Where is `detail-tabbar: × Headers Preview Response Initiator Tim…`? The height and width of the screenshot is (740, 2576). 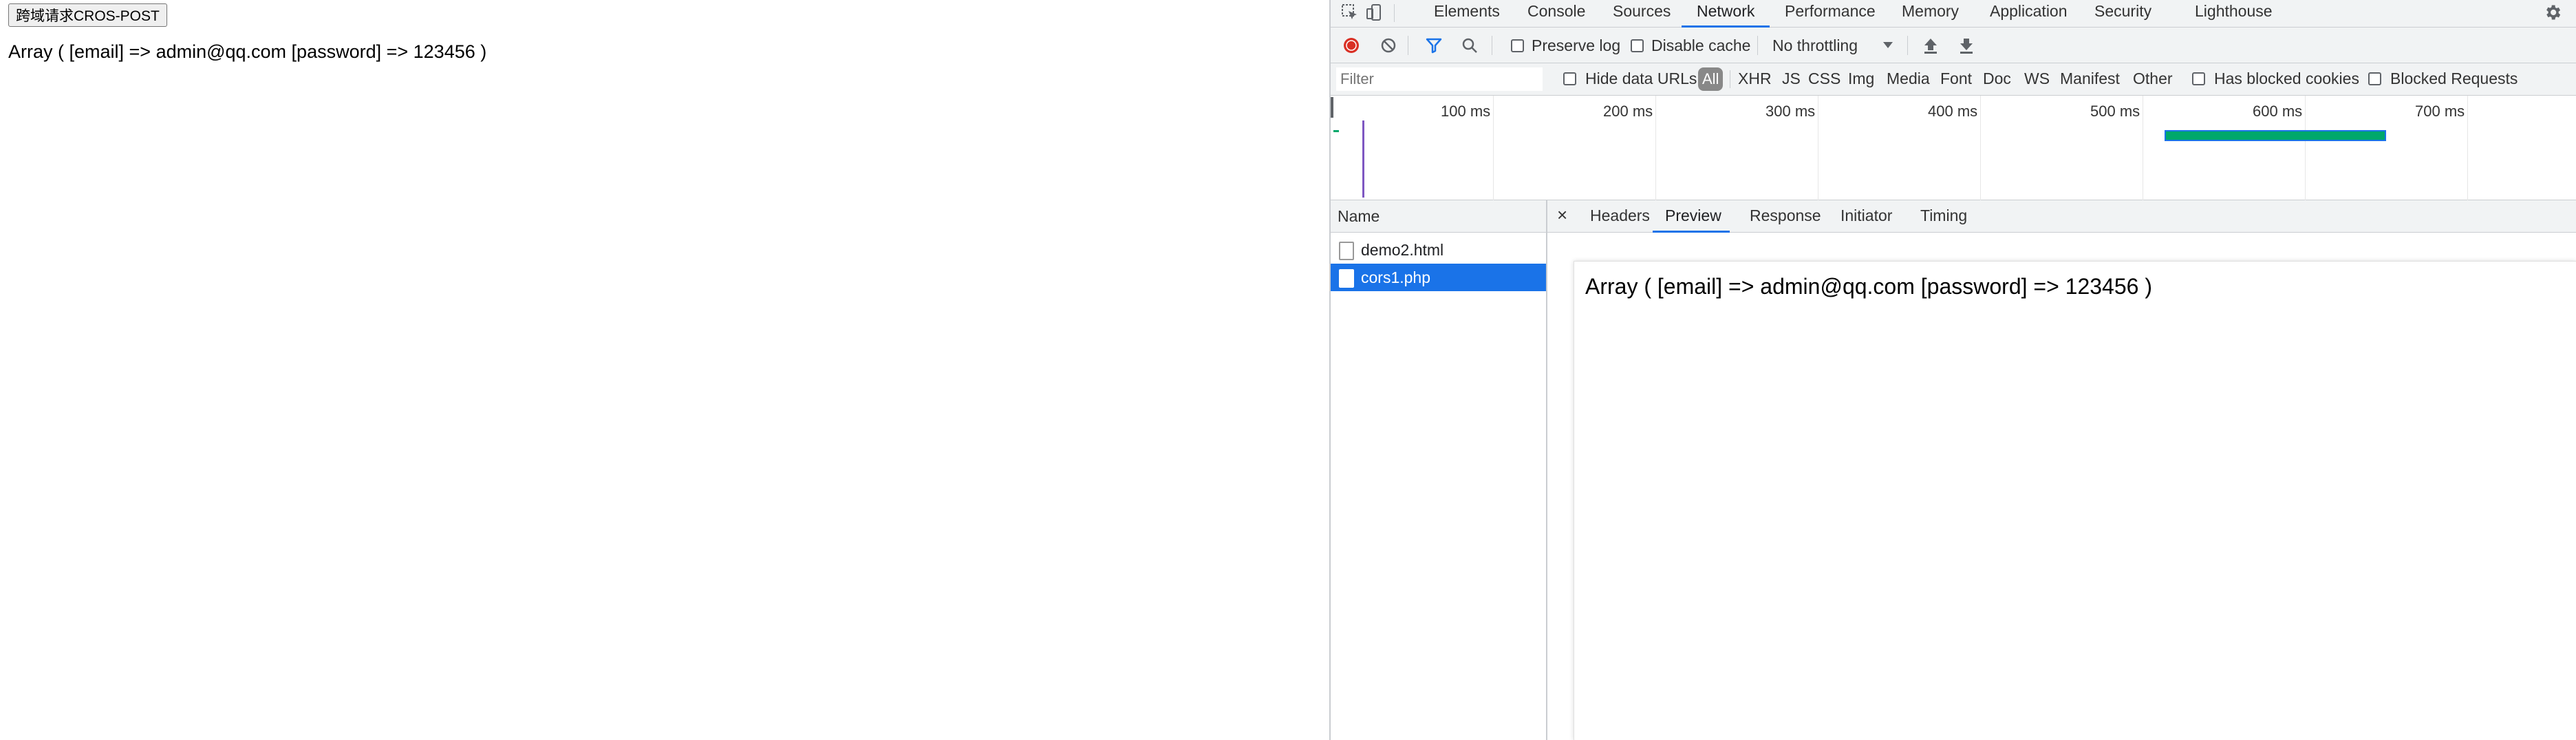
detail-tabbar: × Headers Preview Response Initiator Tim… is located at coordinates (2061, 216).